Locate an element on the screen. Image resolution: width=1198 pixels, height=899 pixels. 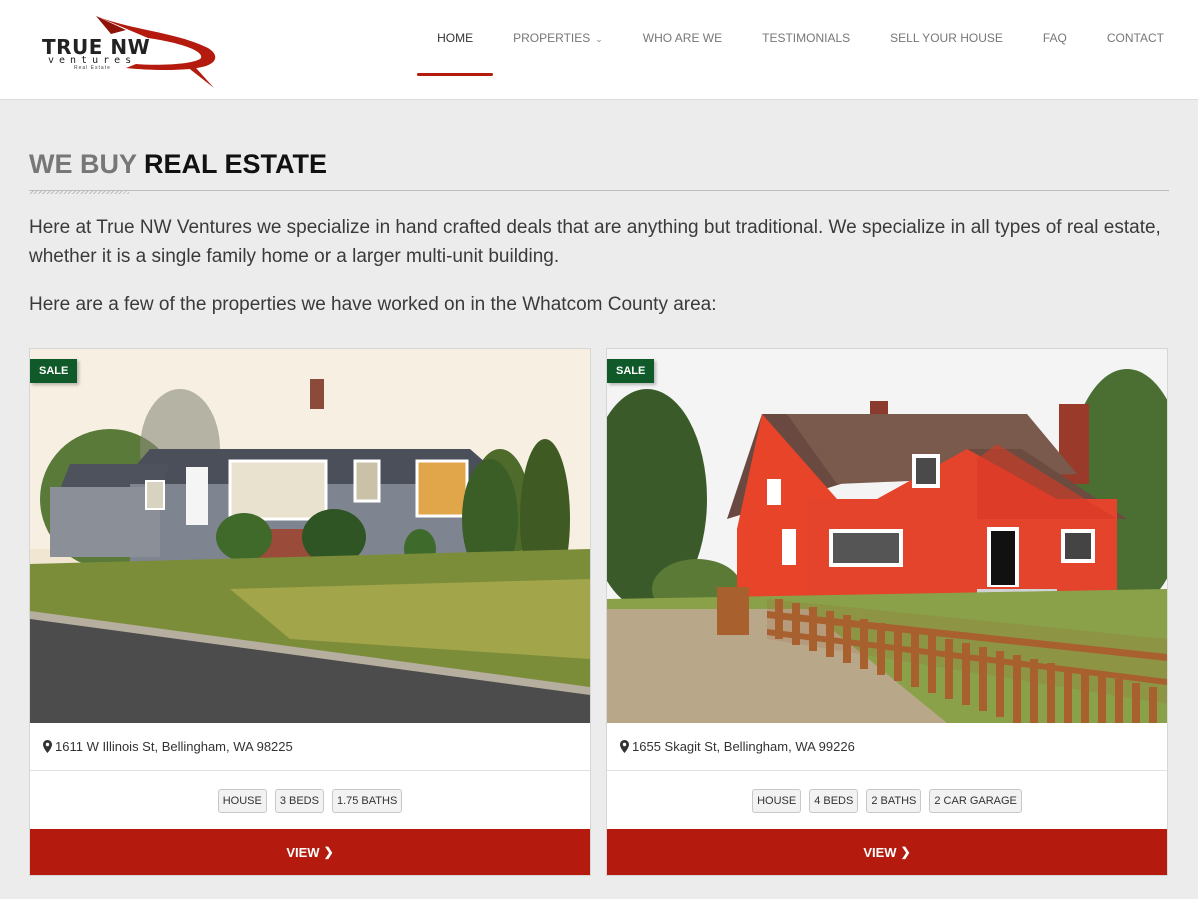
property-tags: HOUSE 3 BEDS 1.75 BATHS is located at coordinates (310, 800).